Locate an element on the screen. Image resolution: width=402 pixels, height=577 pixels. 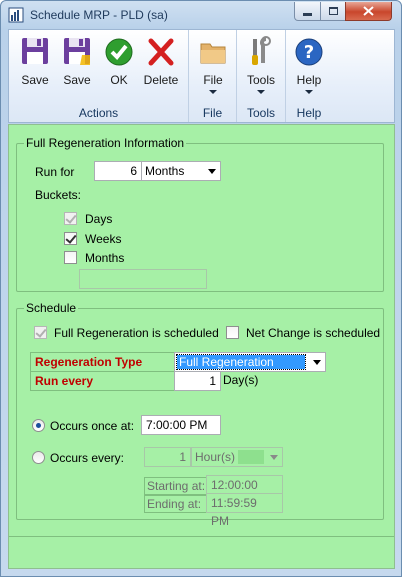
starting-at-input: 12:00:00 AM is located at coordinates (244, 492).